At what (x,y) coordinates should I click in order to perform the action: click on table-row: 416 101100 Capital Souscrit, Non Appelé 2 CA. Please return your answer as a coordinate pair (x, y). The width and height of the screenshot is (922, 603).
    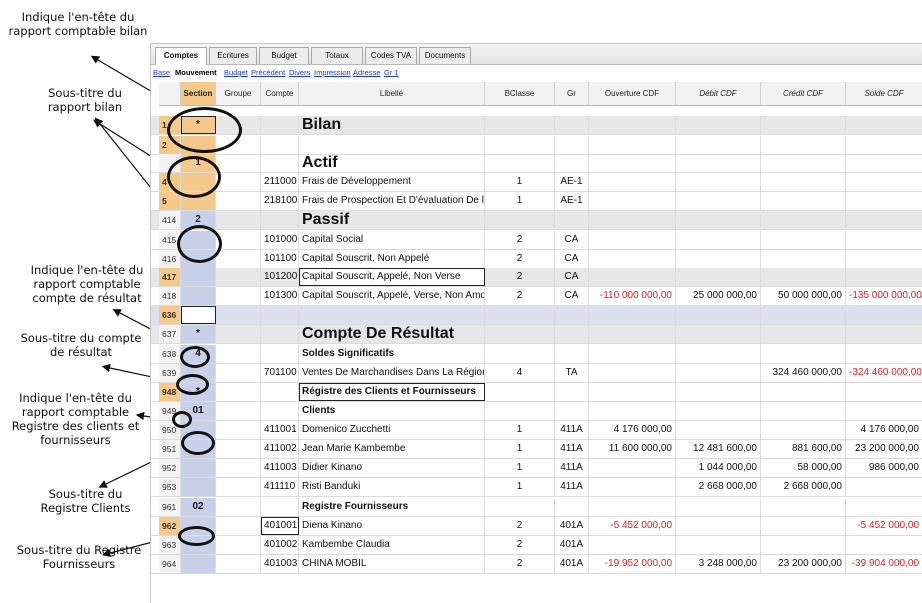
    Looking at the image, I should click on (536, 259).